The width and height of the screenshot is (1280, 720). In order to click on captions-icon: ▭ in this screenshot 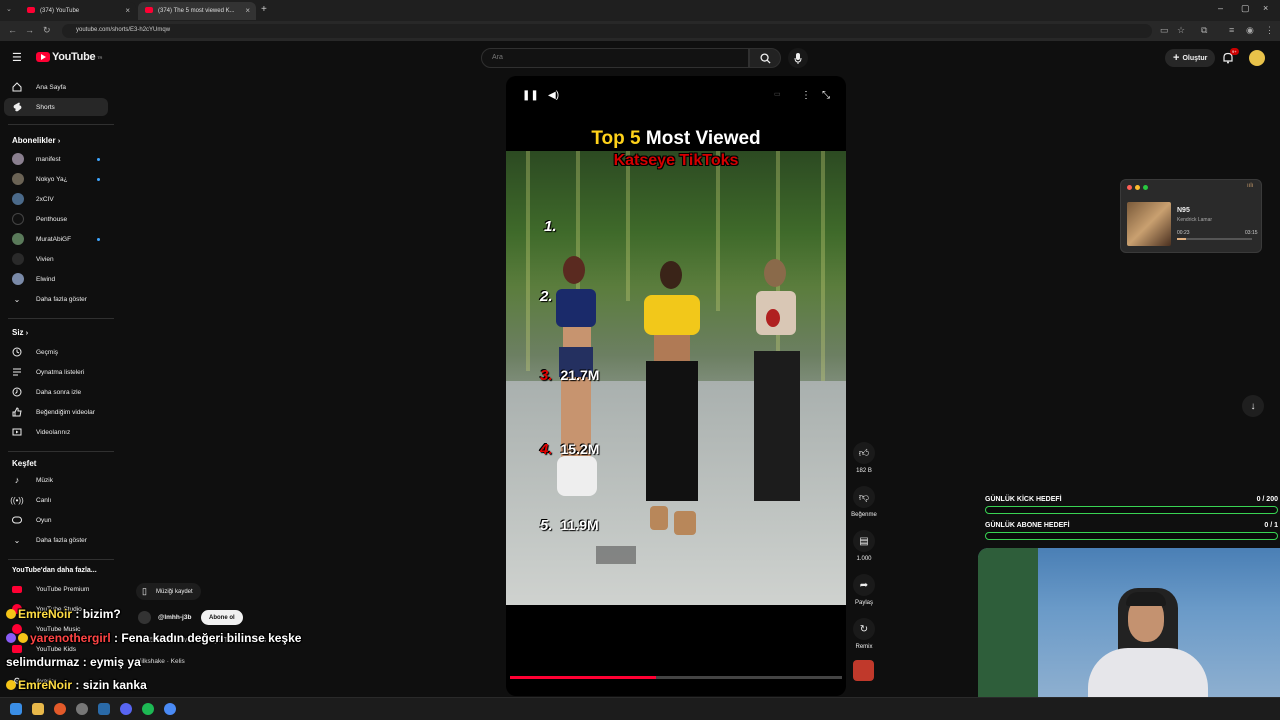, I will do `click(777, 94)`.